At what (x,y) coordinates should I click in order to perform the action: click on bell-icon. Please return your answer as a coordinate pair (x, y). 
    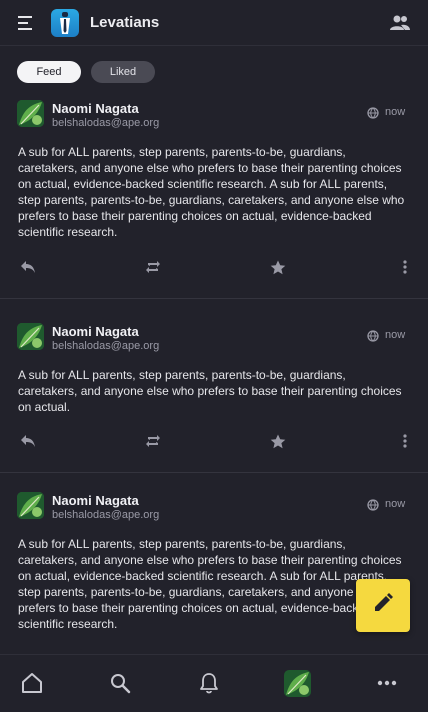
    Looking at the image, I should click on (209, 683).